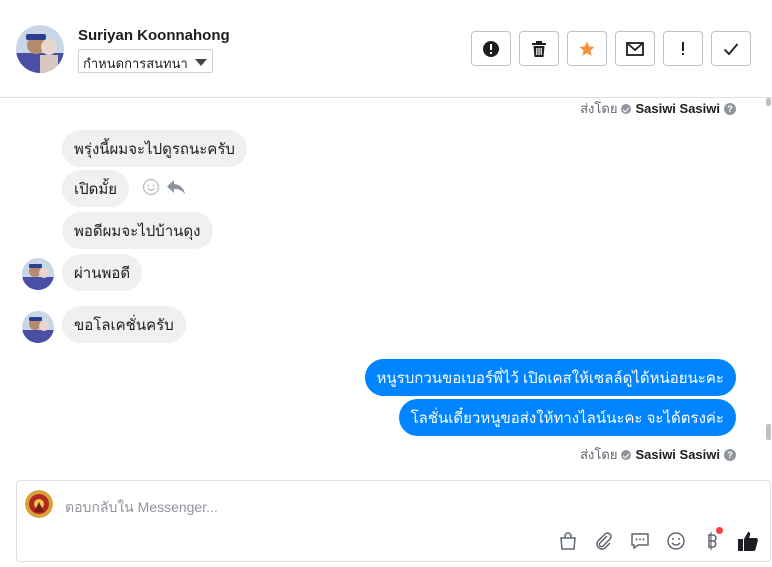 This screenshot has height=567, width=772. Describe the element at coordinates (200, 62) in the screenshot. I see `chevron-down-icon` at that location.